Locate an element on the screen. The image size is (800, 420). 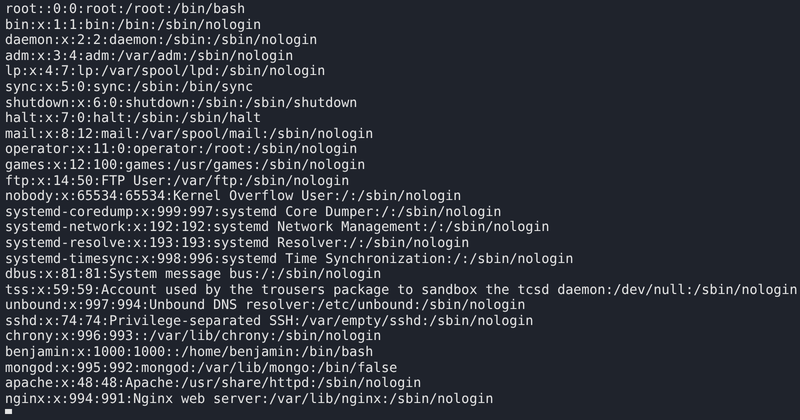
terminal-line: halt:x:7:0:halt:/sbin:/sbin/halt is located at coordinates (133, 119).